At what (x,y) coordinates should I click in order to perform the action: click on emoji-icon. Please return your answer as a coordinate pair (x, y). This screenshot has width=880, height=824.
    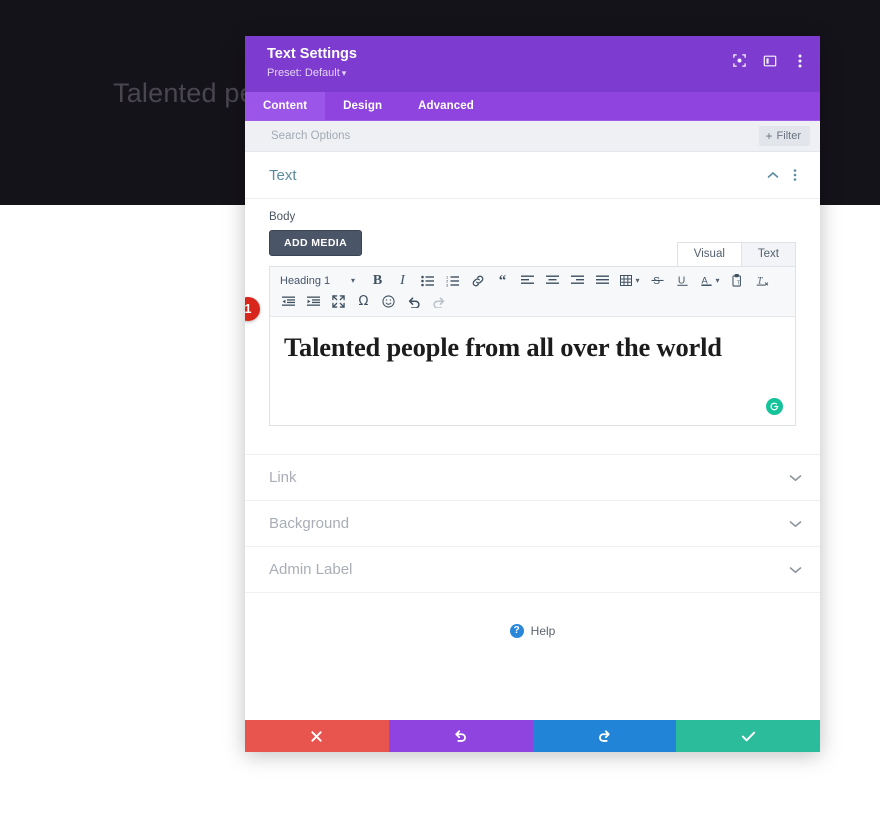
    Looking at the image, I should click on (388, 302).